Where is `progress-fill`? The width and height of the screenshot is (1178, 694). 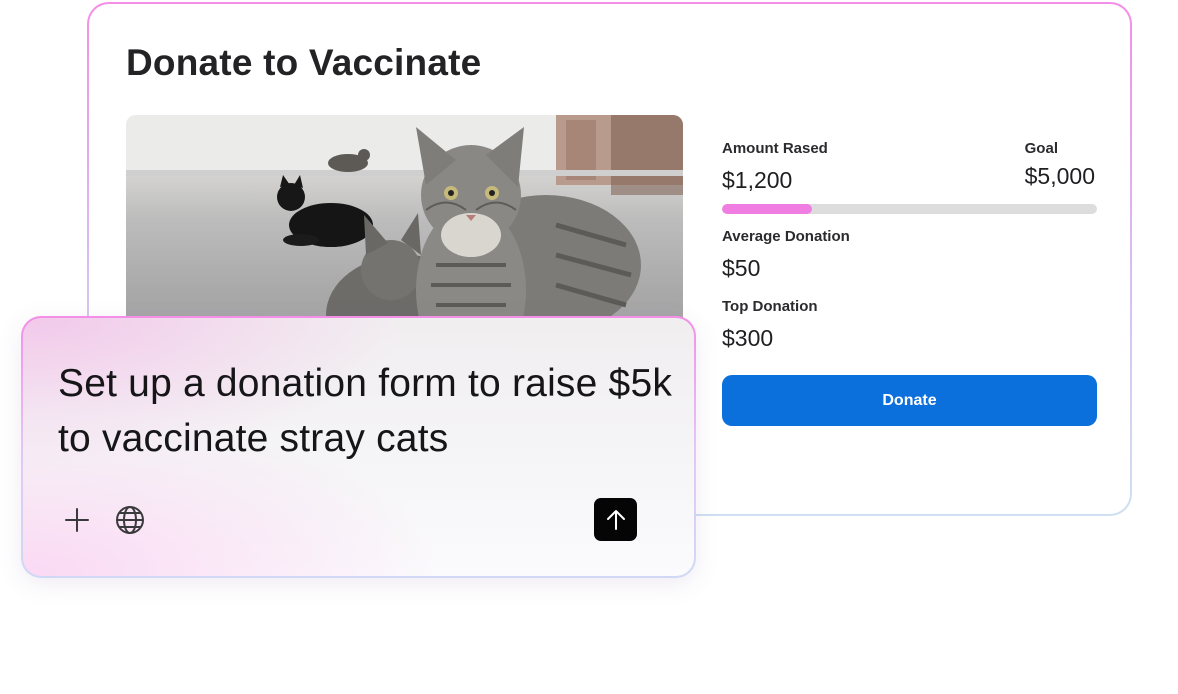
progress-fill is located at coordinates (767, 209).